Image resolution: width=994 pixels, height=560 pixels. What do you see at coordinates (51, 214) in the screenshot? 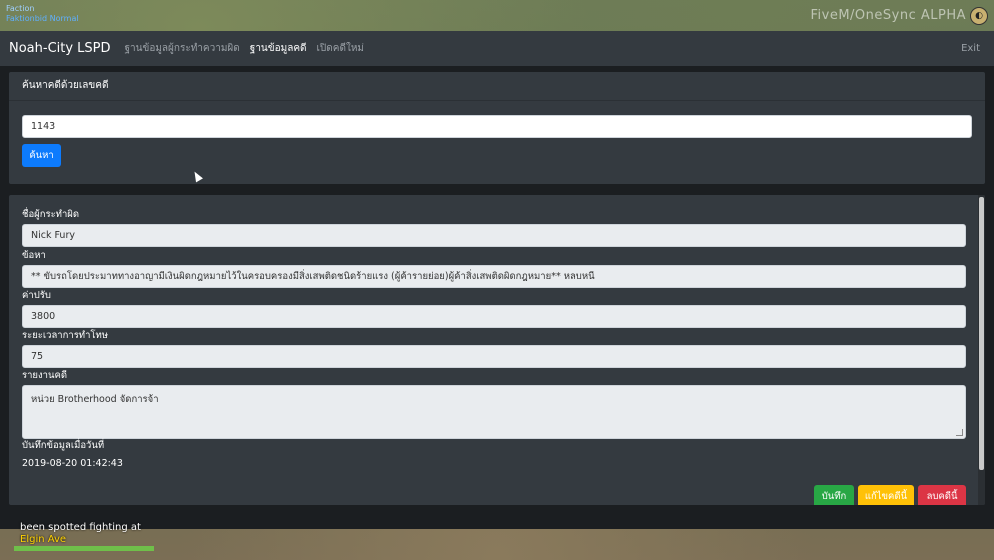
I see `offender-label: ชื่อผู้กระทำผิด` at bounding box center [51, 214].